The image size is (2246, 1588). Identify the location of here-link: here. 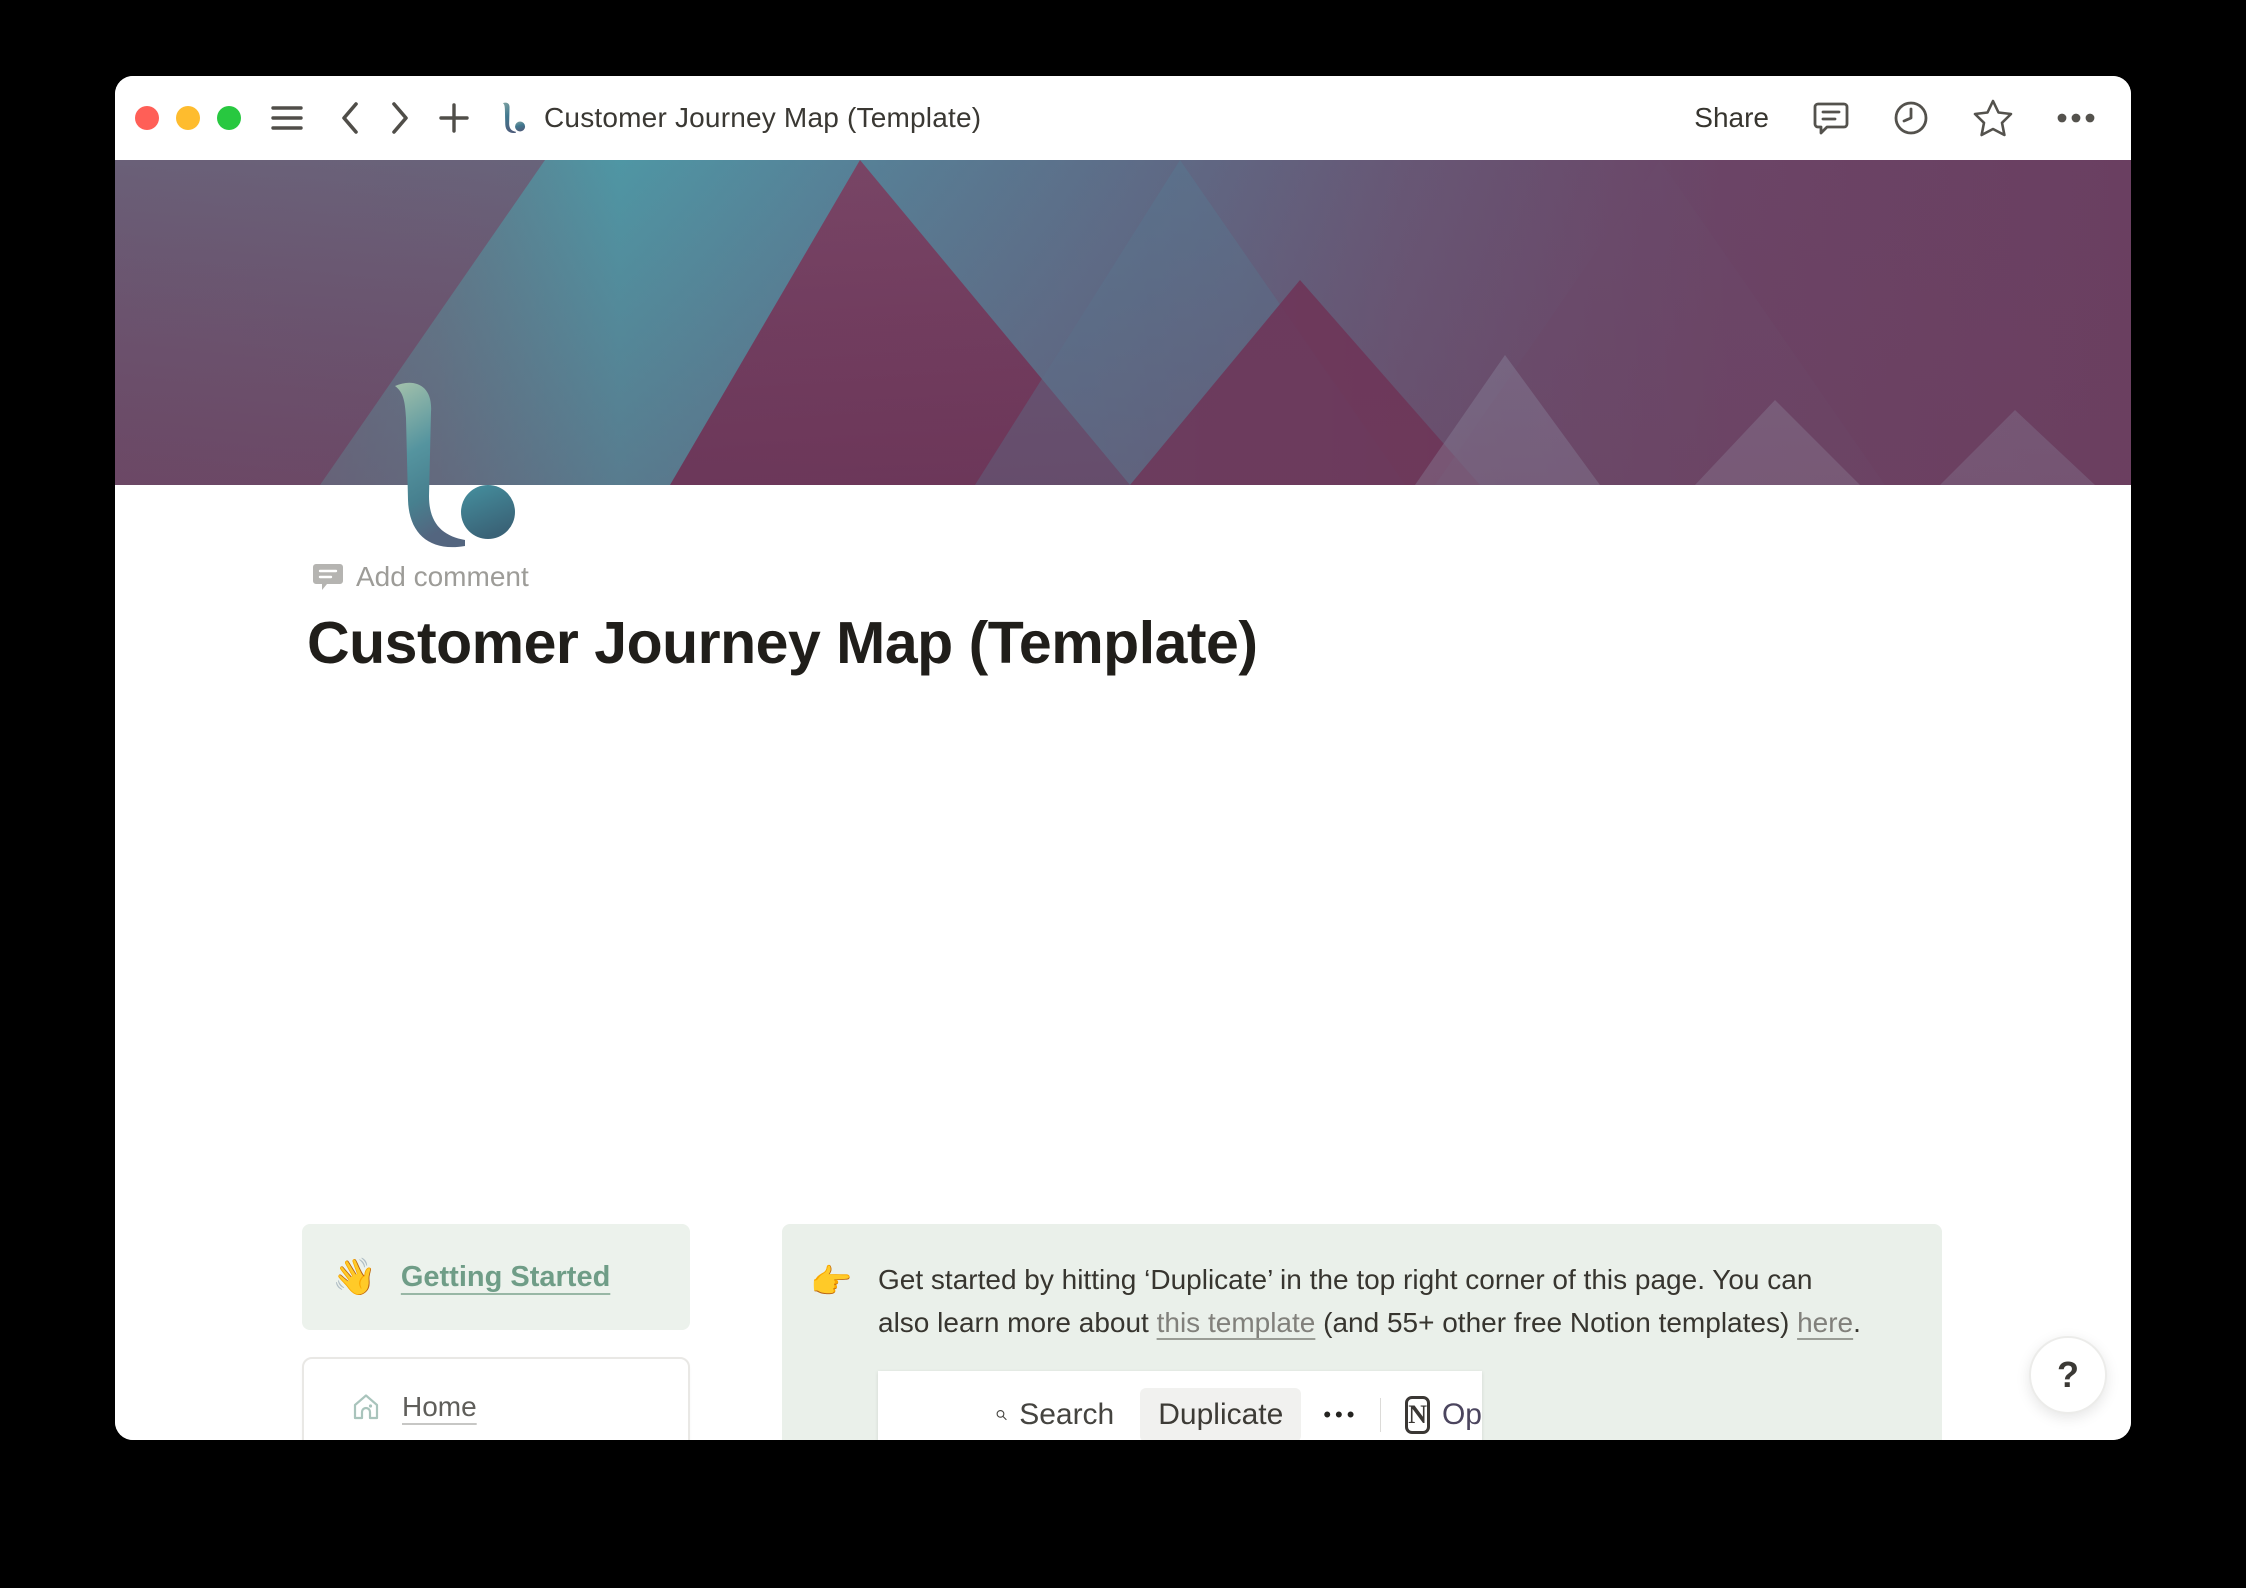
(1825, 1322).